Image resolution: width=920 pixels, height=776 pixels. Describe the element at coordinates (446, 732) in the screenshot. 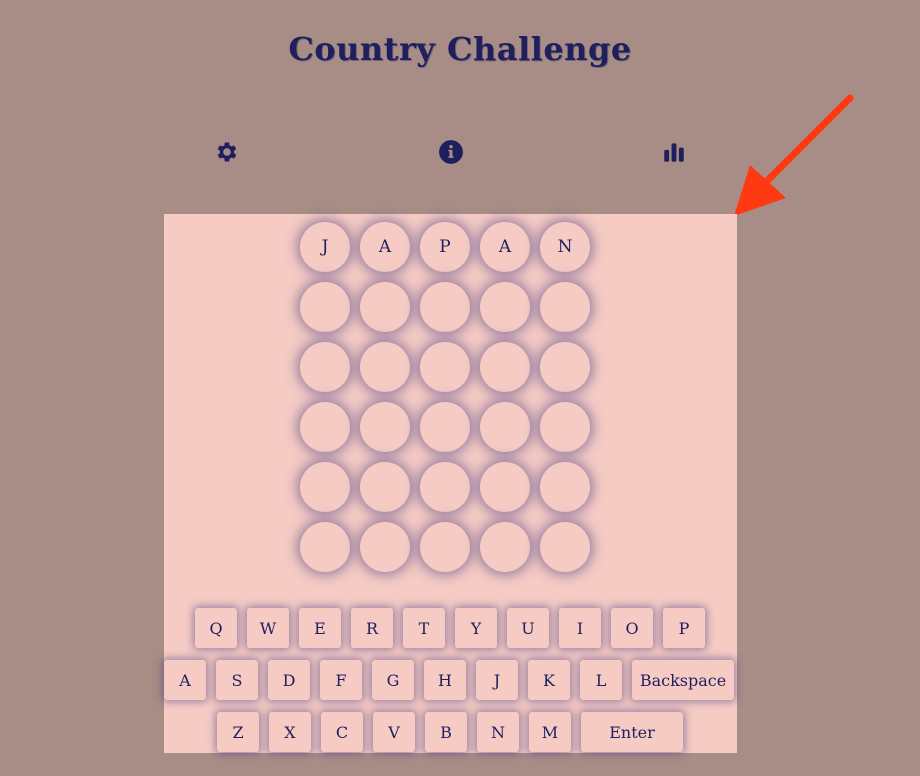

I see `key-b: B` at that location.